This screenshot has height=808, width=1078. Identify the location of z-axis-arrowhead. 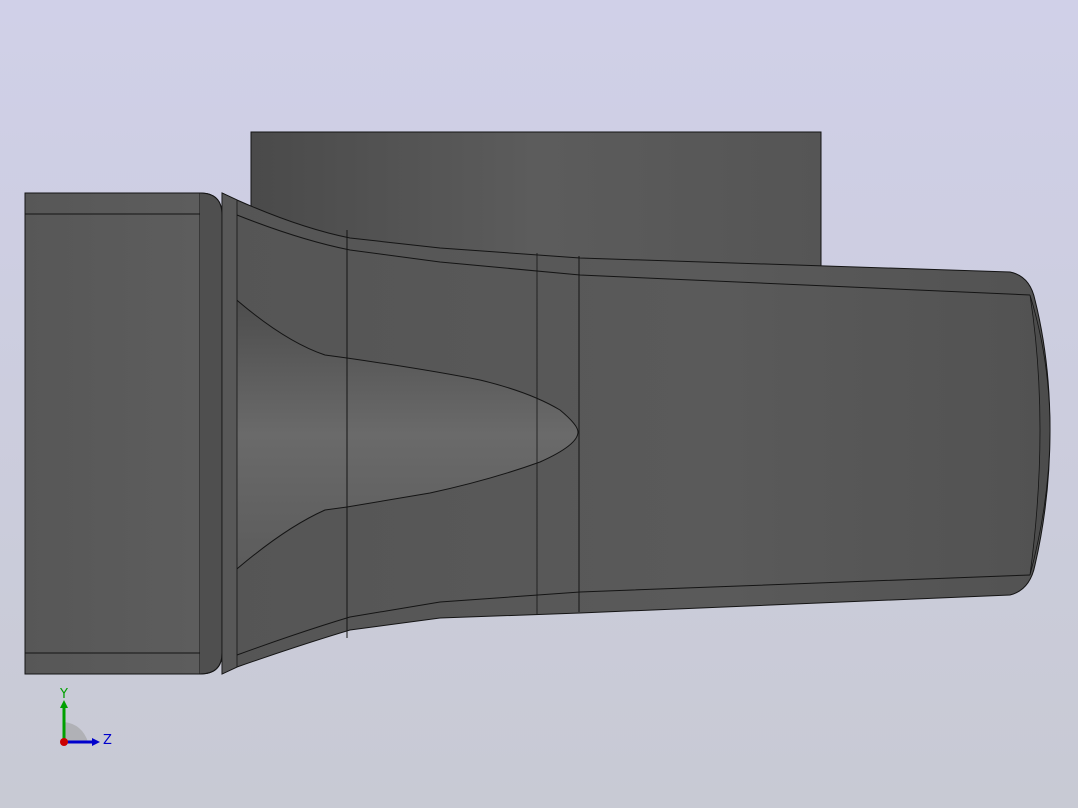
(96, 742).